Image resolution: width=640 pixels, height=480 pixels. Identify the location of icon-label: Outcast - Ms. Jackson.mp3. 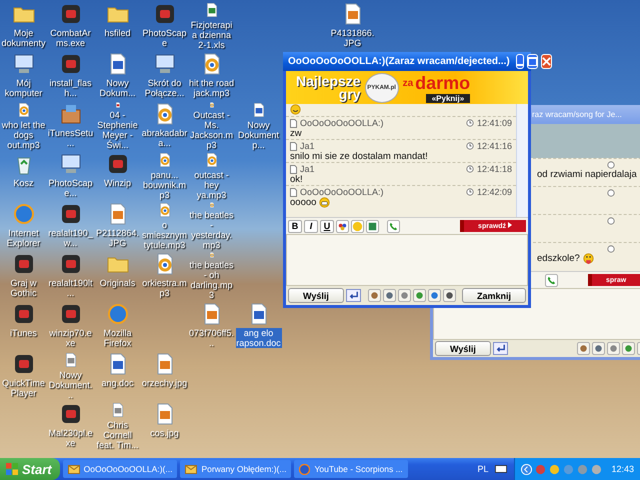
(211, 130).